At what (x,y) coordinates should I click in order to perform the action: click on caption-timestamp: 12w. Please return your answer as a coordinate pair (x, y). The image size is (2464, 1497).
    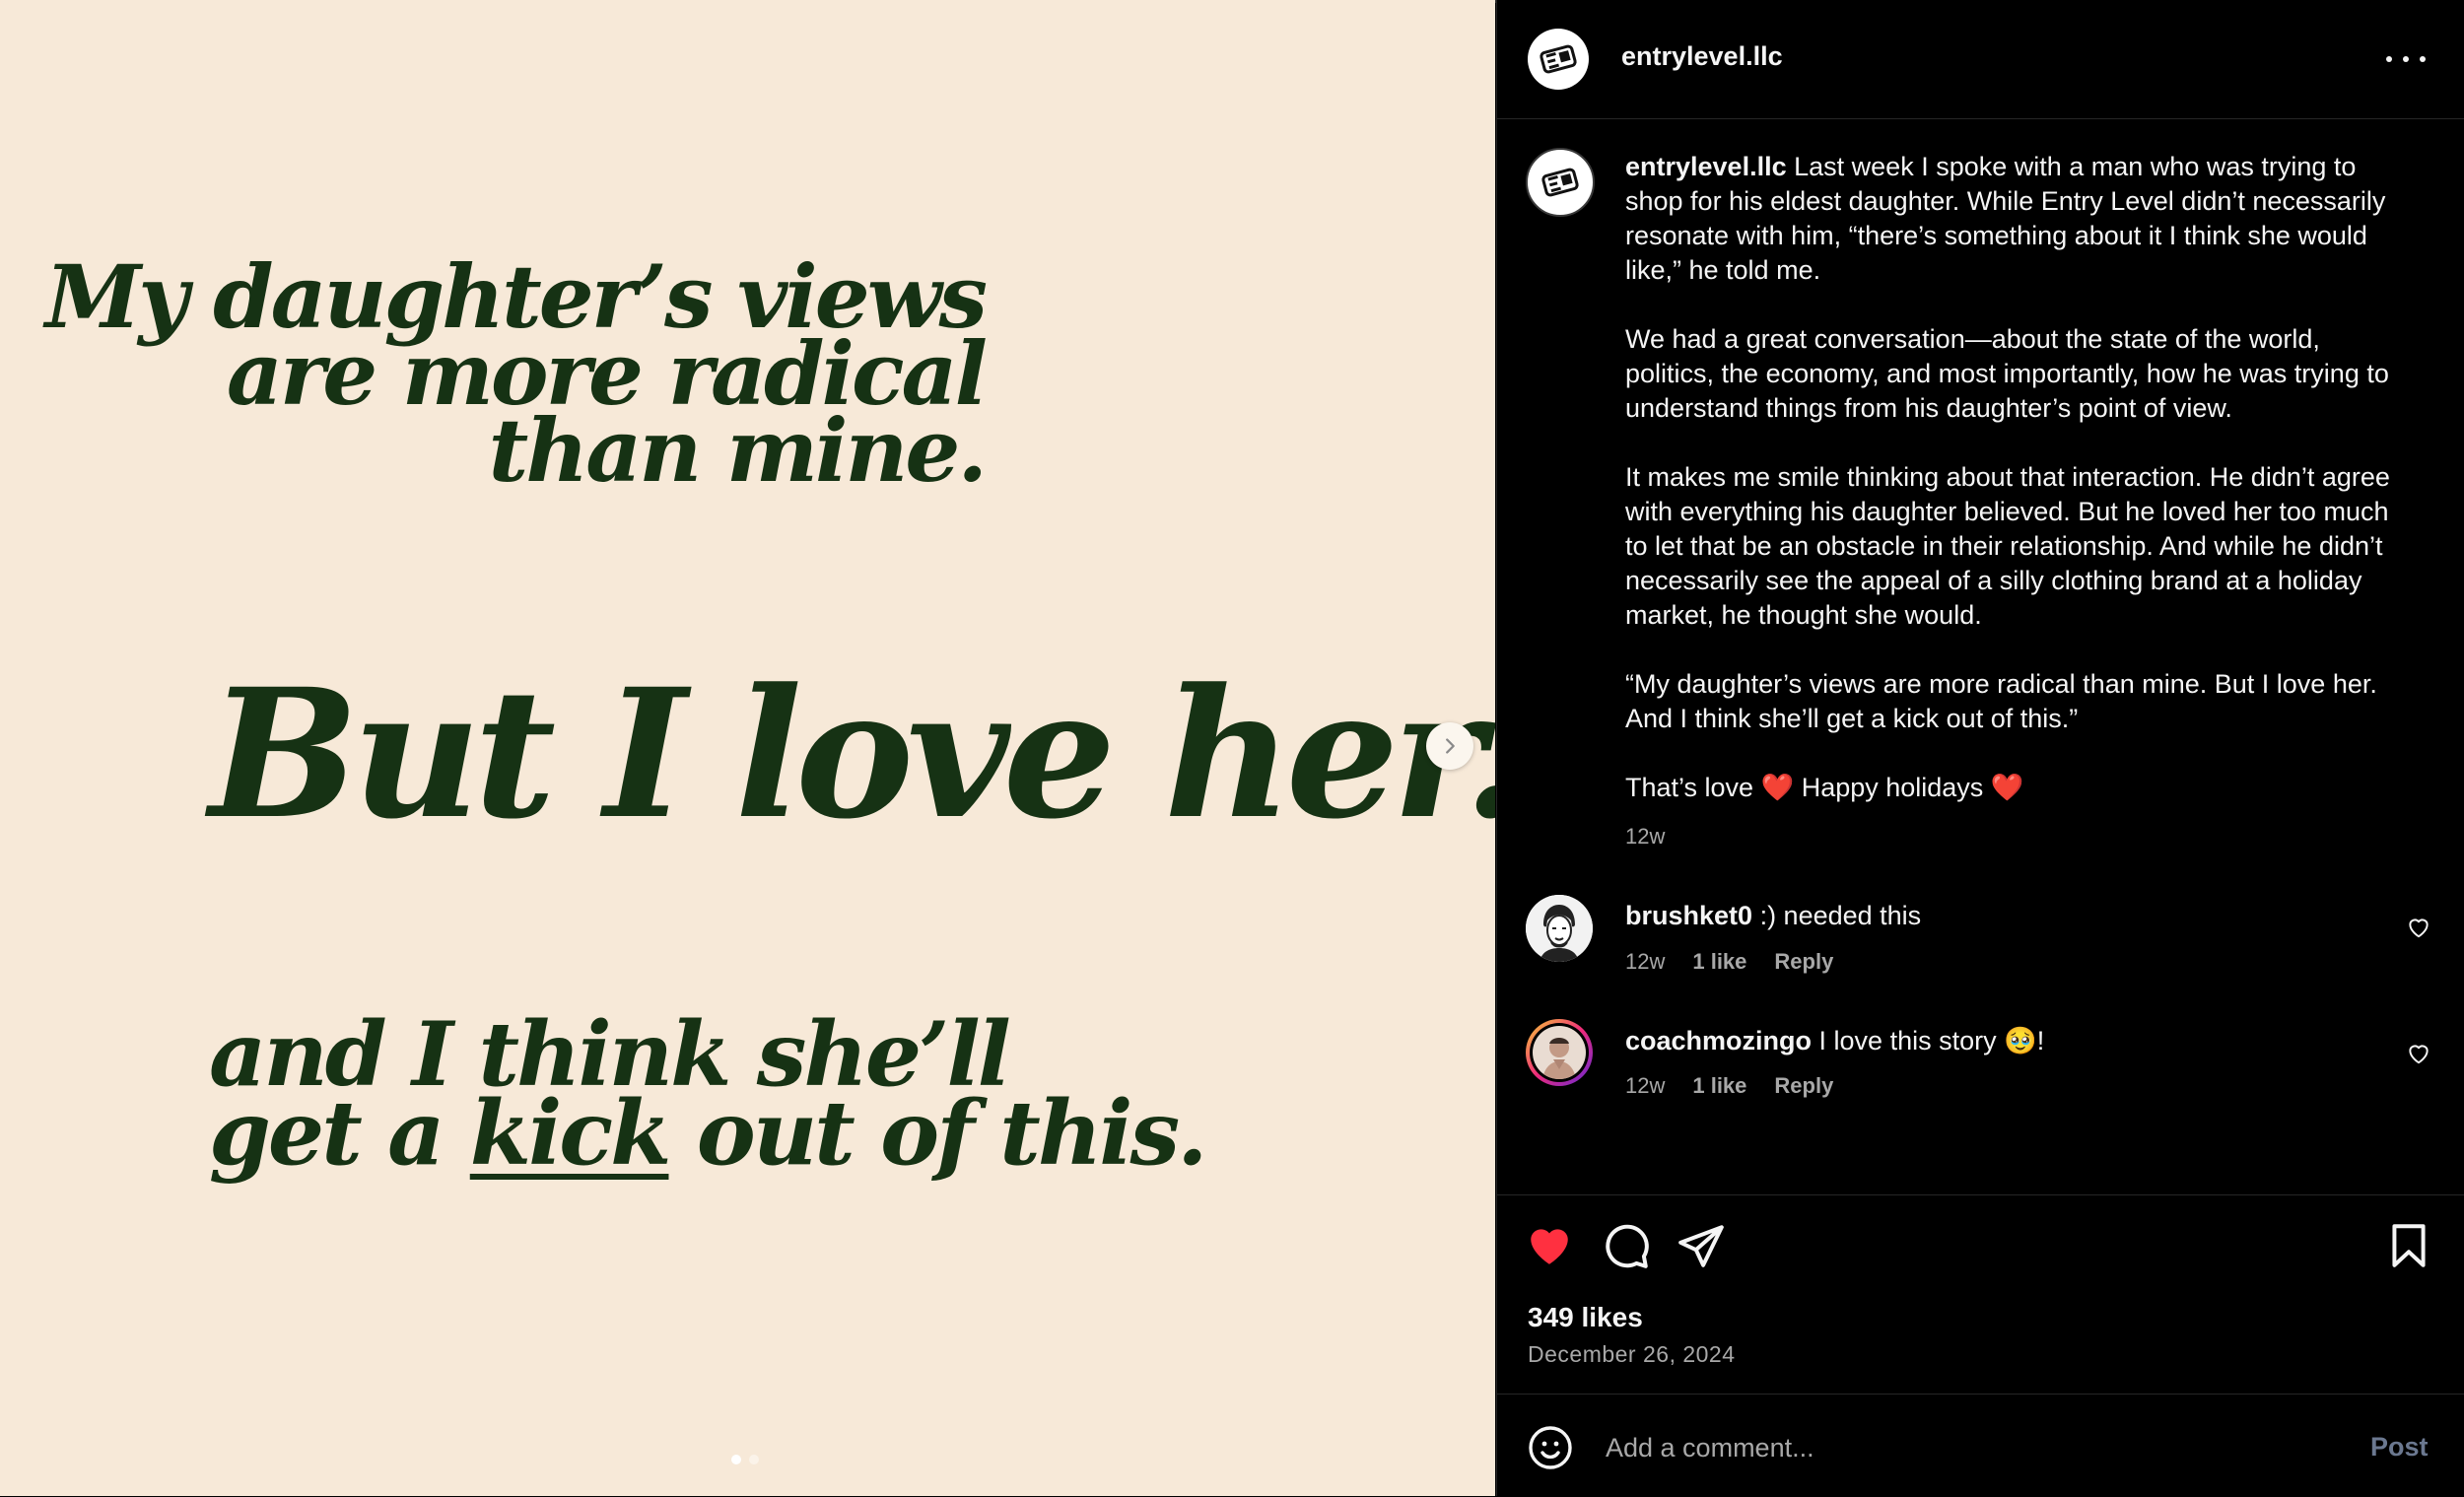
    Looking at the image, I should click on (1645, 837).